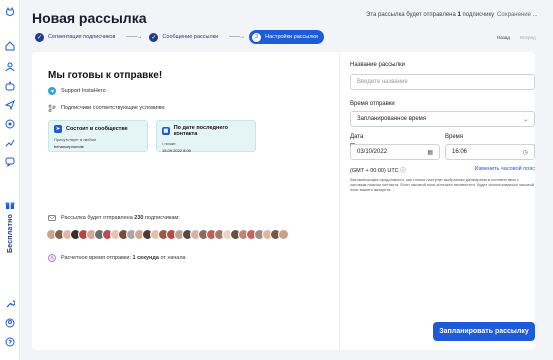 Image resolution: width=553 pixels, height=360 pixels. Describe the element at coordinates (257, 37) in the screenshot. I see `step-number: 3` at that location.